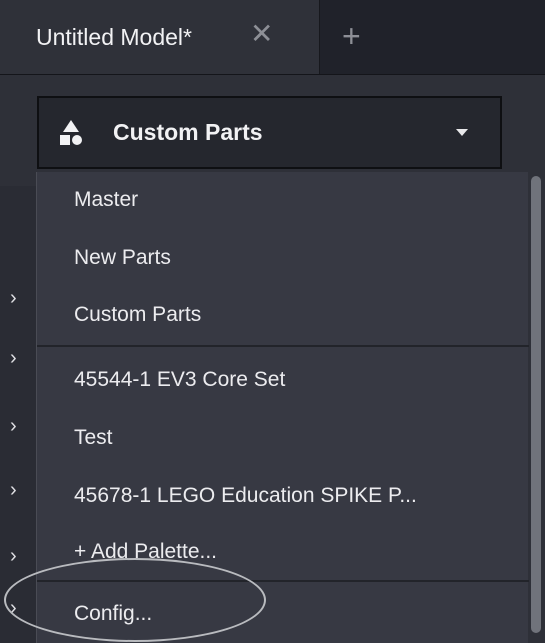  What do you see at coordinates (299, 200) in the screenshot?
I see `menu-item-master: Master` at bounding box center [299, 200].